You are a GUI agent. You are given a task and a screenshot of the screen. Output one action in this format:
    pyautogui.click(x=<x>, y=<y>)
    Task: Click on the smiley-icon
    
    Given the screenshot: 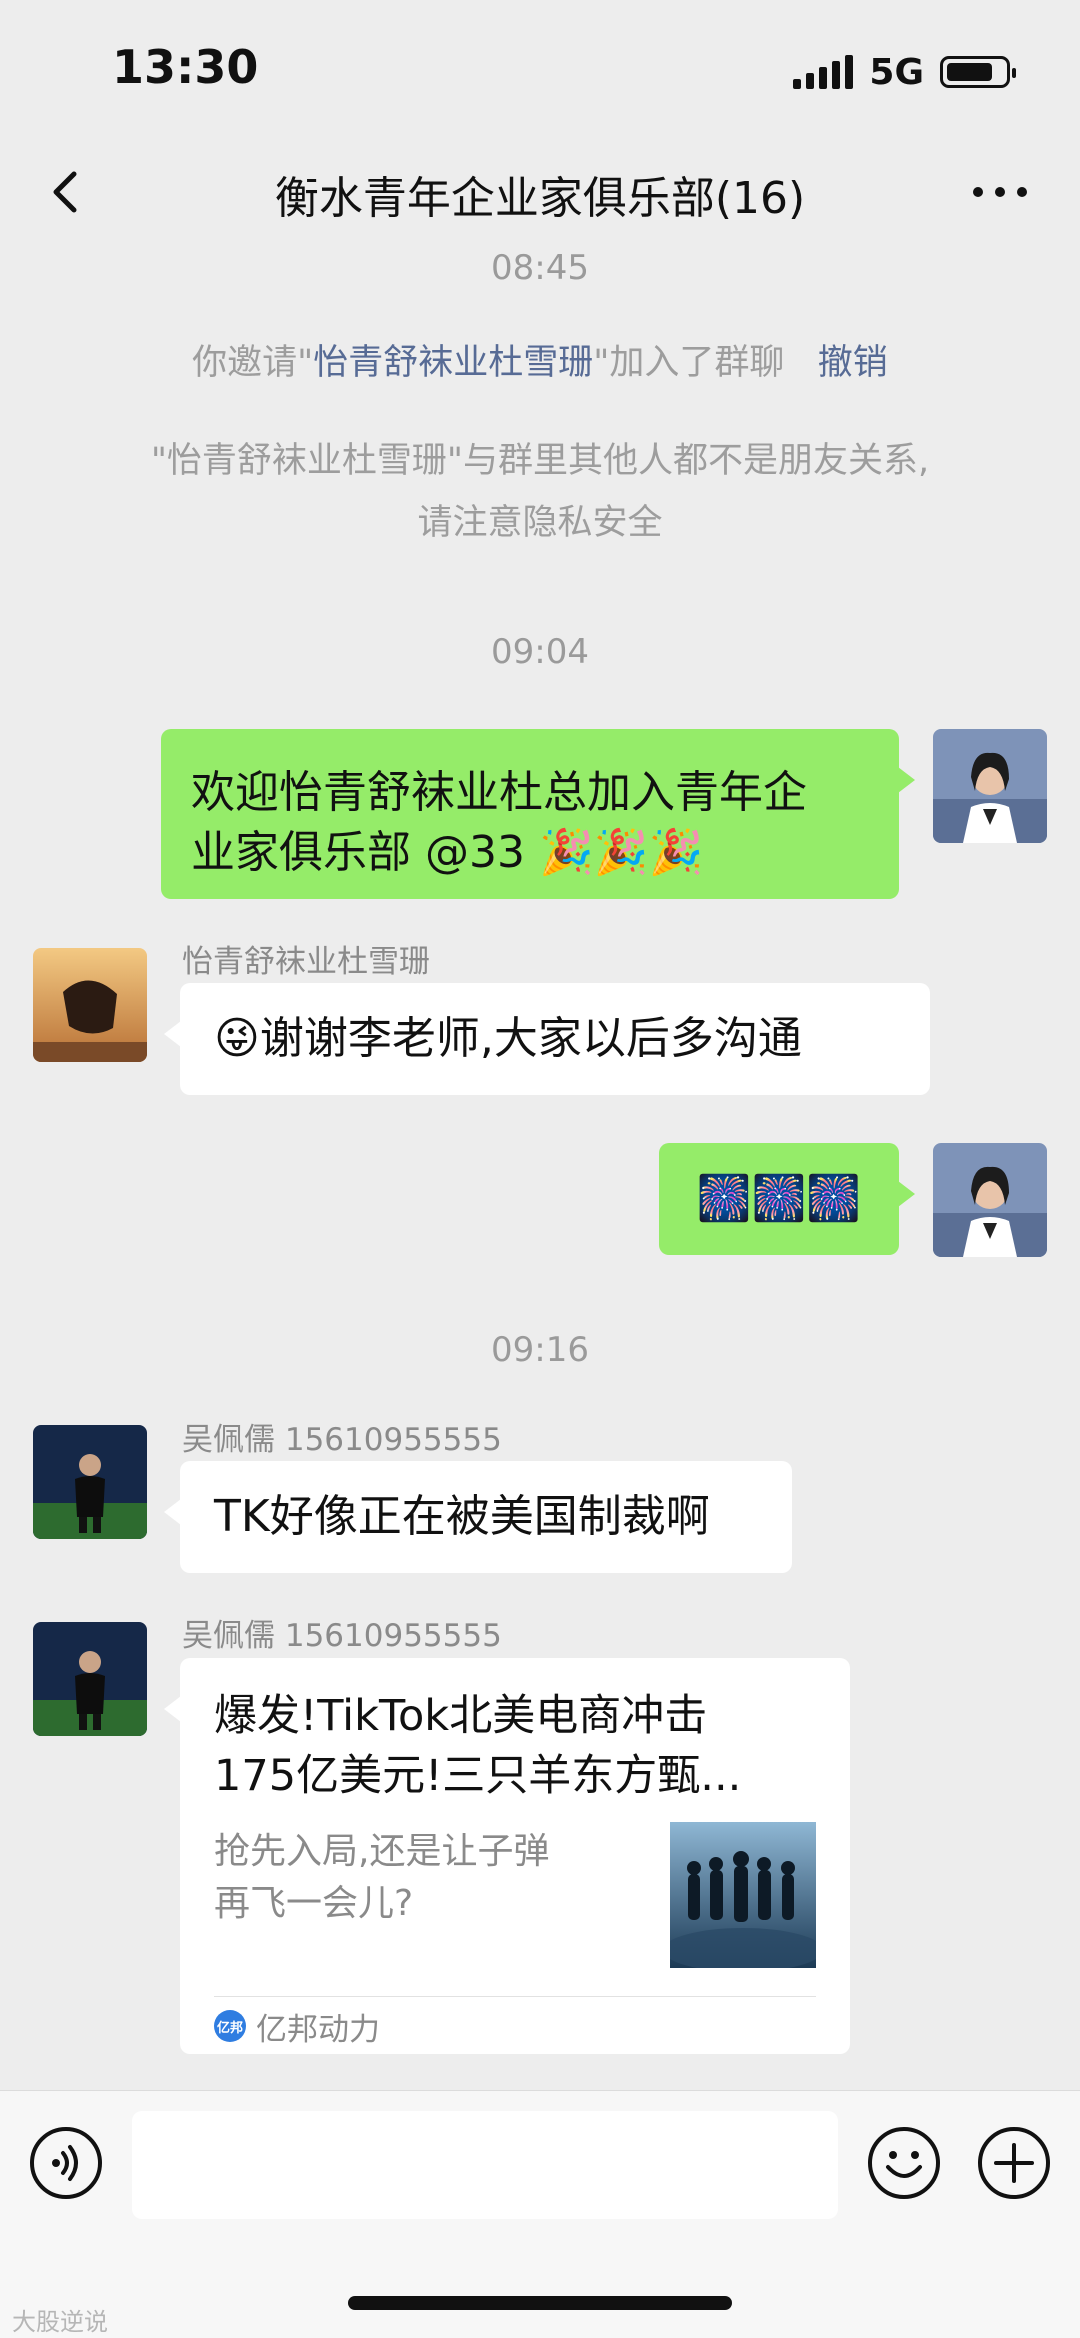 What is the action you would take?
    pyautogui.click(x=904, y=2163)
    